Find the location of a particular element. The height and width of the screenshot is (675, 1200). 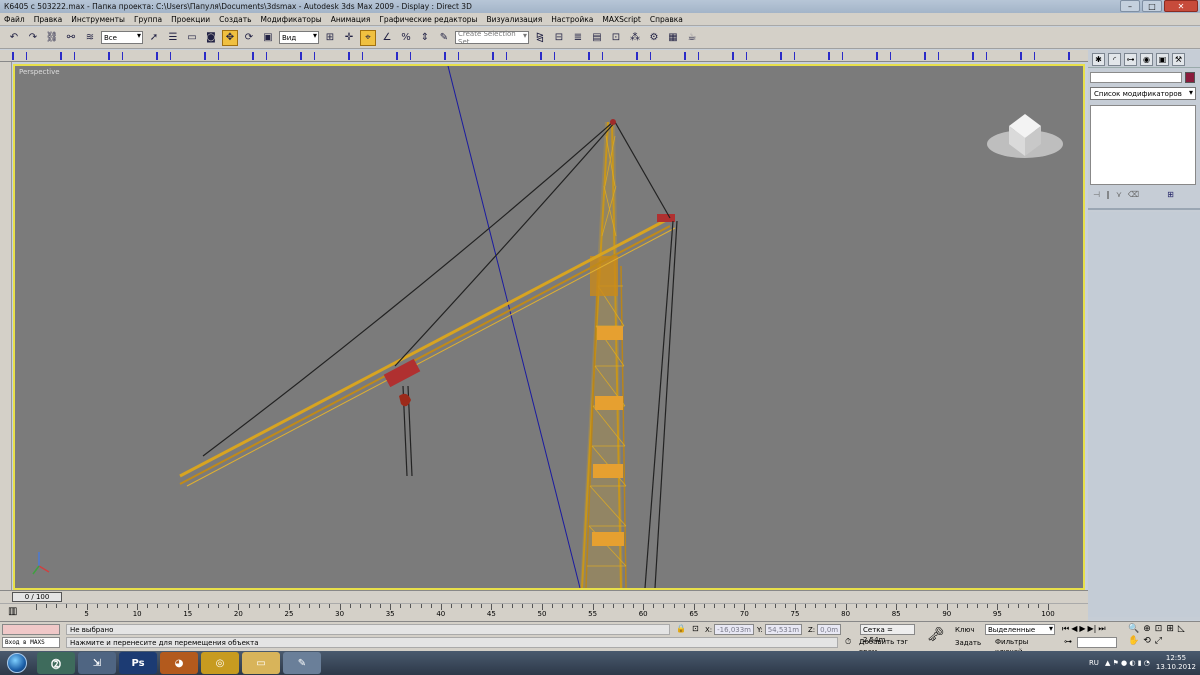

auto-key-button: Ключ is located at coordinates (968, 630).